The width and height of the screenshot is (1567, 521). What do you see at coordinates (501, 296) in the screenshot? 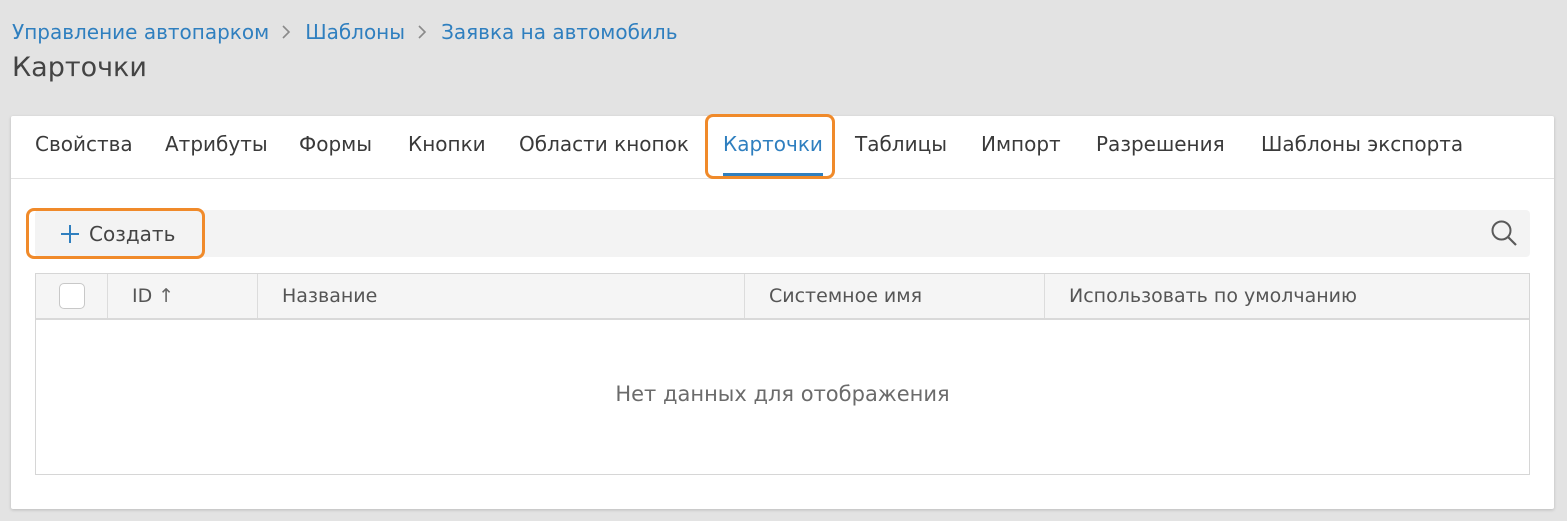
I see `column-header-name: Название` at bounding box center [501, 296].